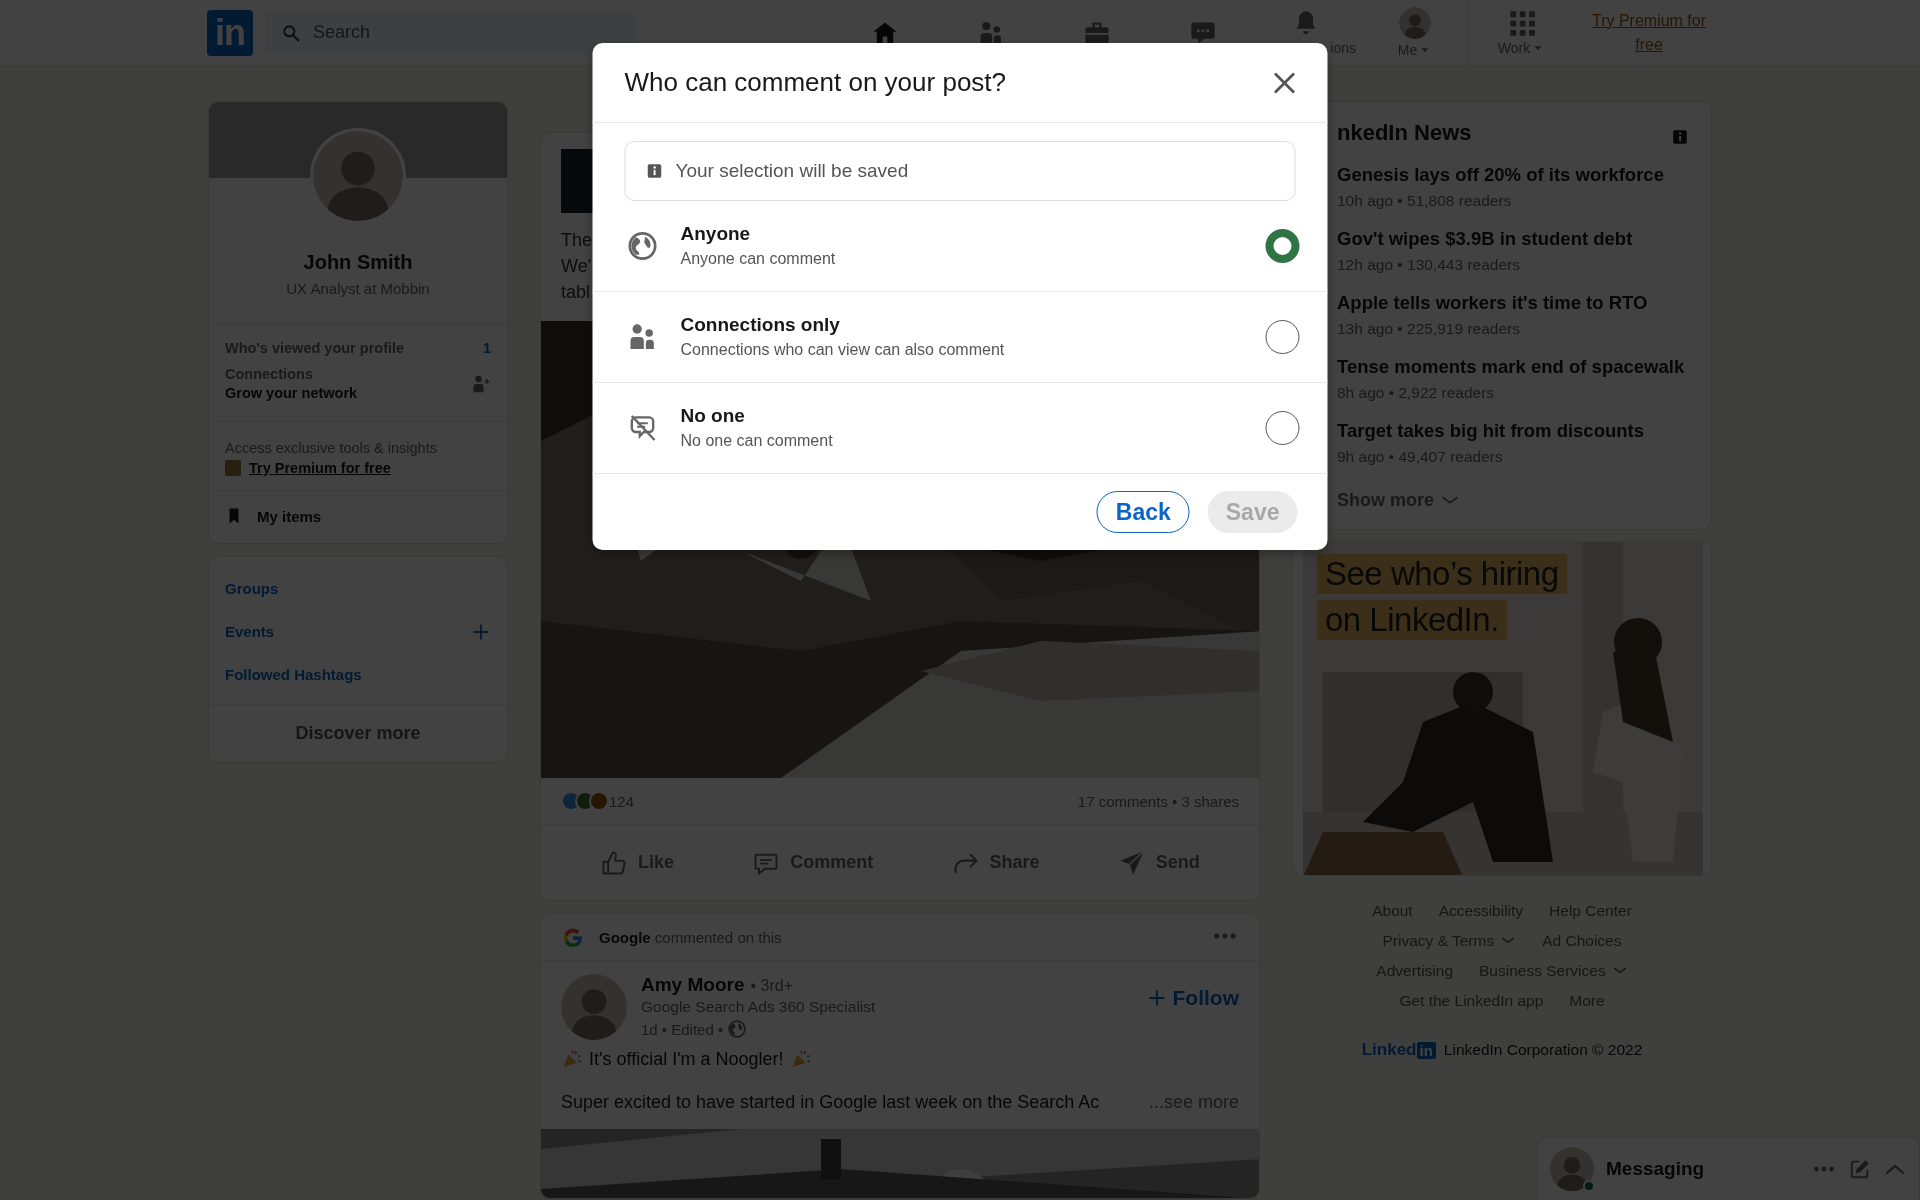  I want to click on dialog-title: Who can comment on your post?, so click(815, 82).